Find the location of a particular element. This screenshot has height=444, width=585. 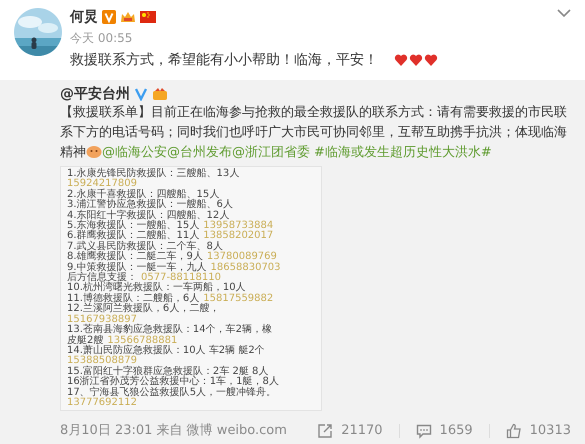

phone-number: 15817559882 is located at coordinates (238, 299).